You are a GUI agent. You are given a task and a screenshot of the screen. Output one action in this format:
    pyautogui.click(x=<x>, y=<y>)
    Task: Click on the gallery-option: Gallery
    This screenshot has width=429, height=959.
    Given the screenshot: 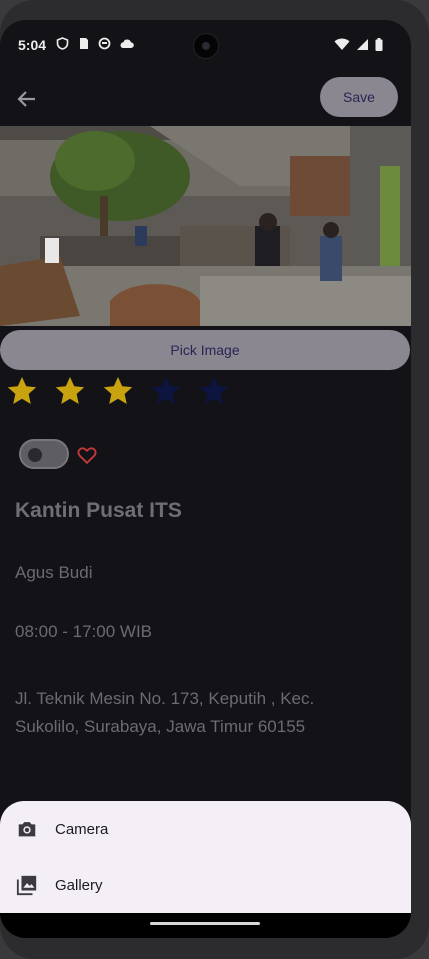 What is the action you would take?
    pyautogui.click(x=205, y=885)
    